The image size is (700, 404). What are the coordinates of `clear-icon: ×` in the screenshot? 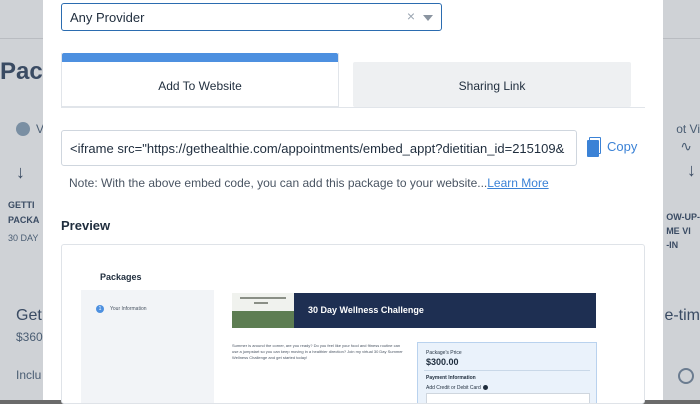 It's located at (411, 16).